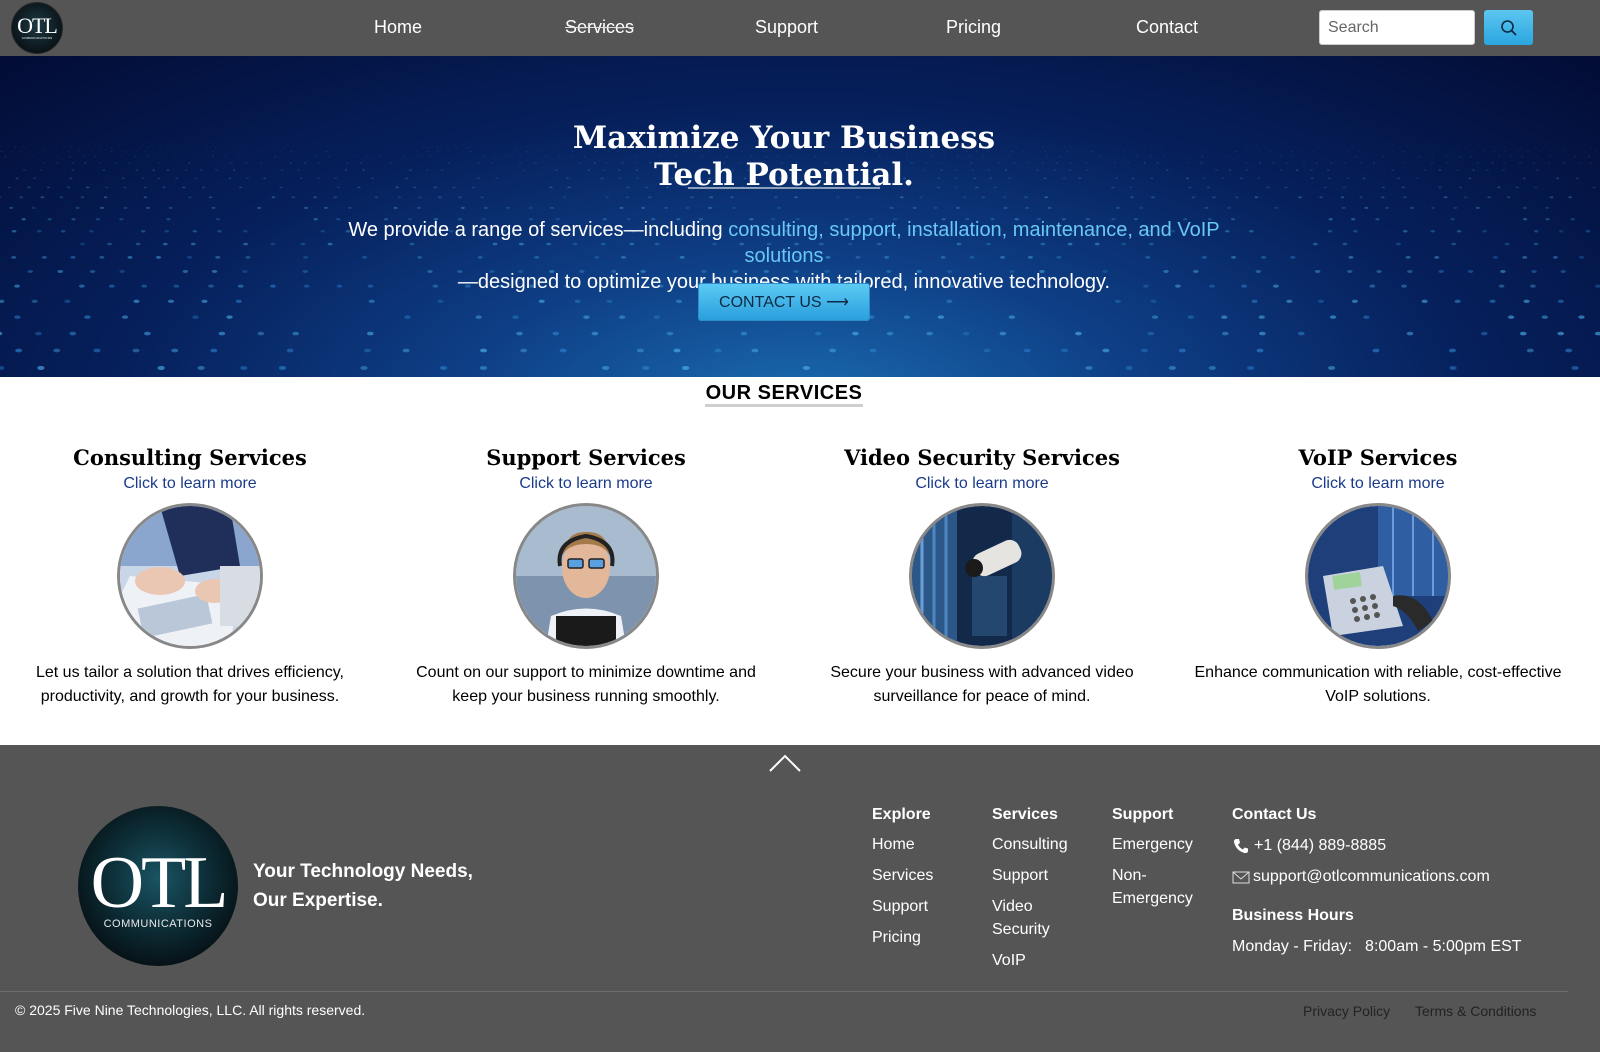  Describe the element at coordinates (902, 844) in the screenshot. I see `footer-link-home: Home` at that location.